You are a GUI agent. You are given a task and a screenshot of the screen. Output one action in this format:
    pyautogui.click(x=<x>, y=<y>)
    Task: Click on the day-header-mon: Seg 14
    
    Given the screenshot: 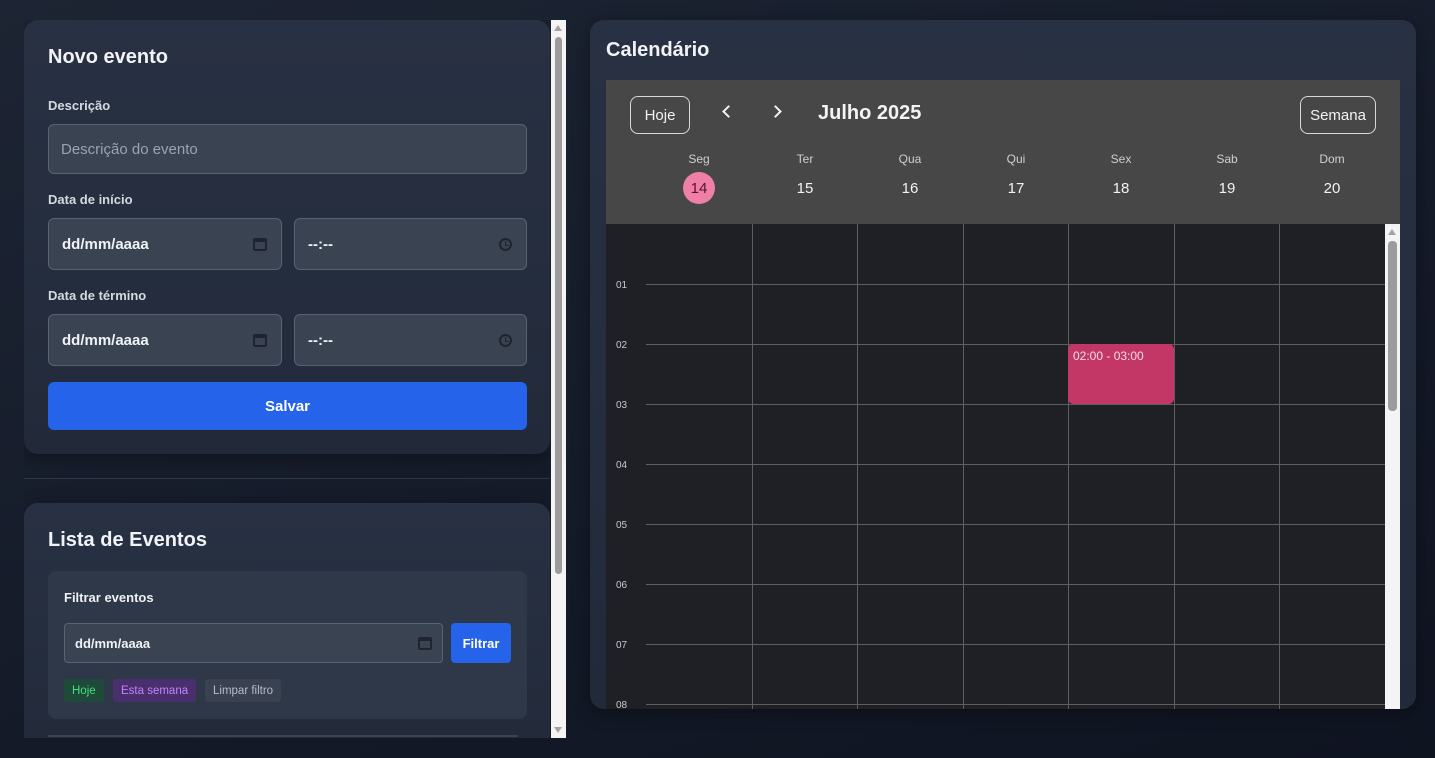 What is the action you would take?
    pyautogui.click(x=699, y=178)
    